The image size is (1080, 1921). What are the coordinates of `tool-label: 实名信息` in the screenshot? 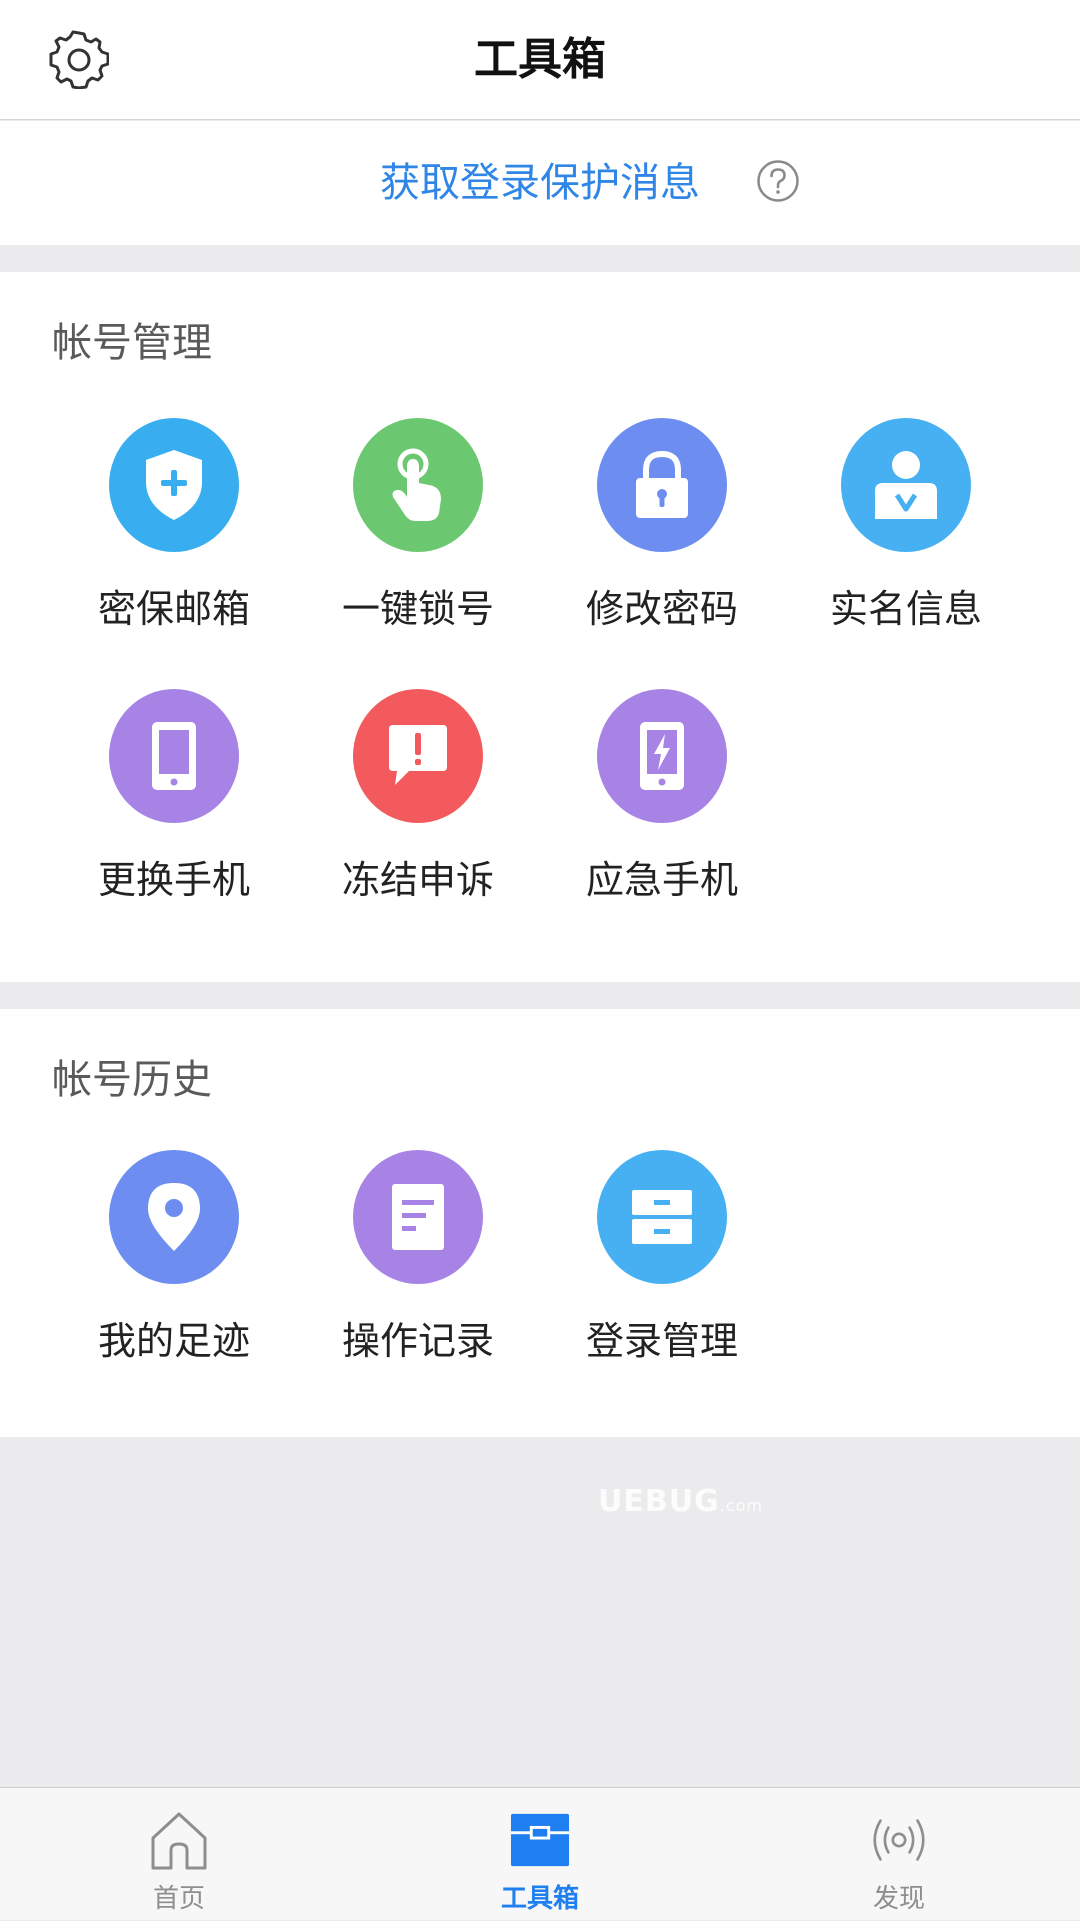 It's located at (905, 609).